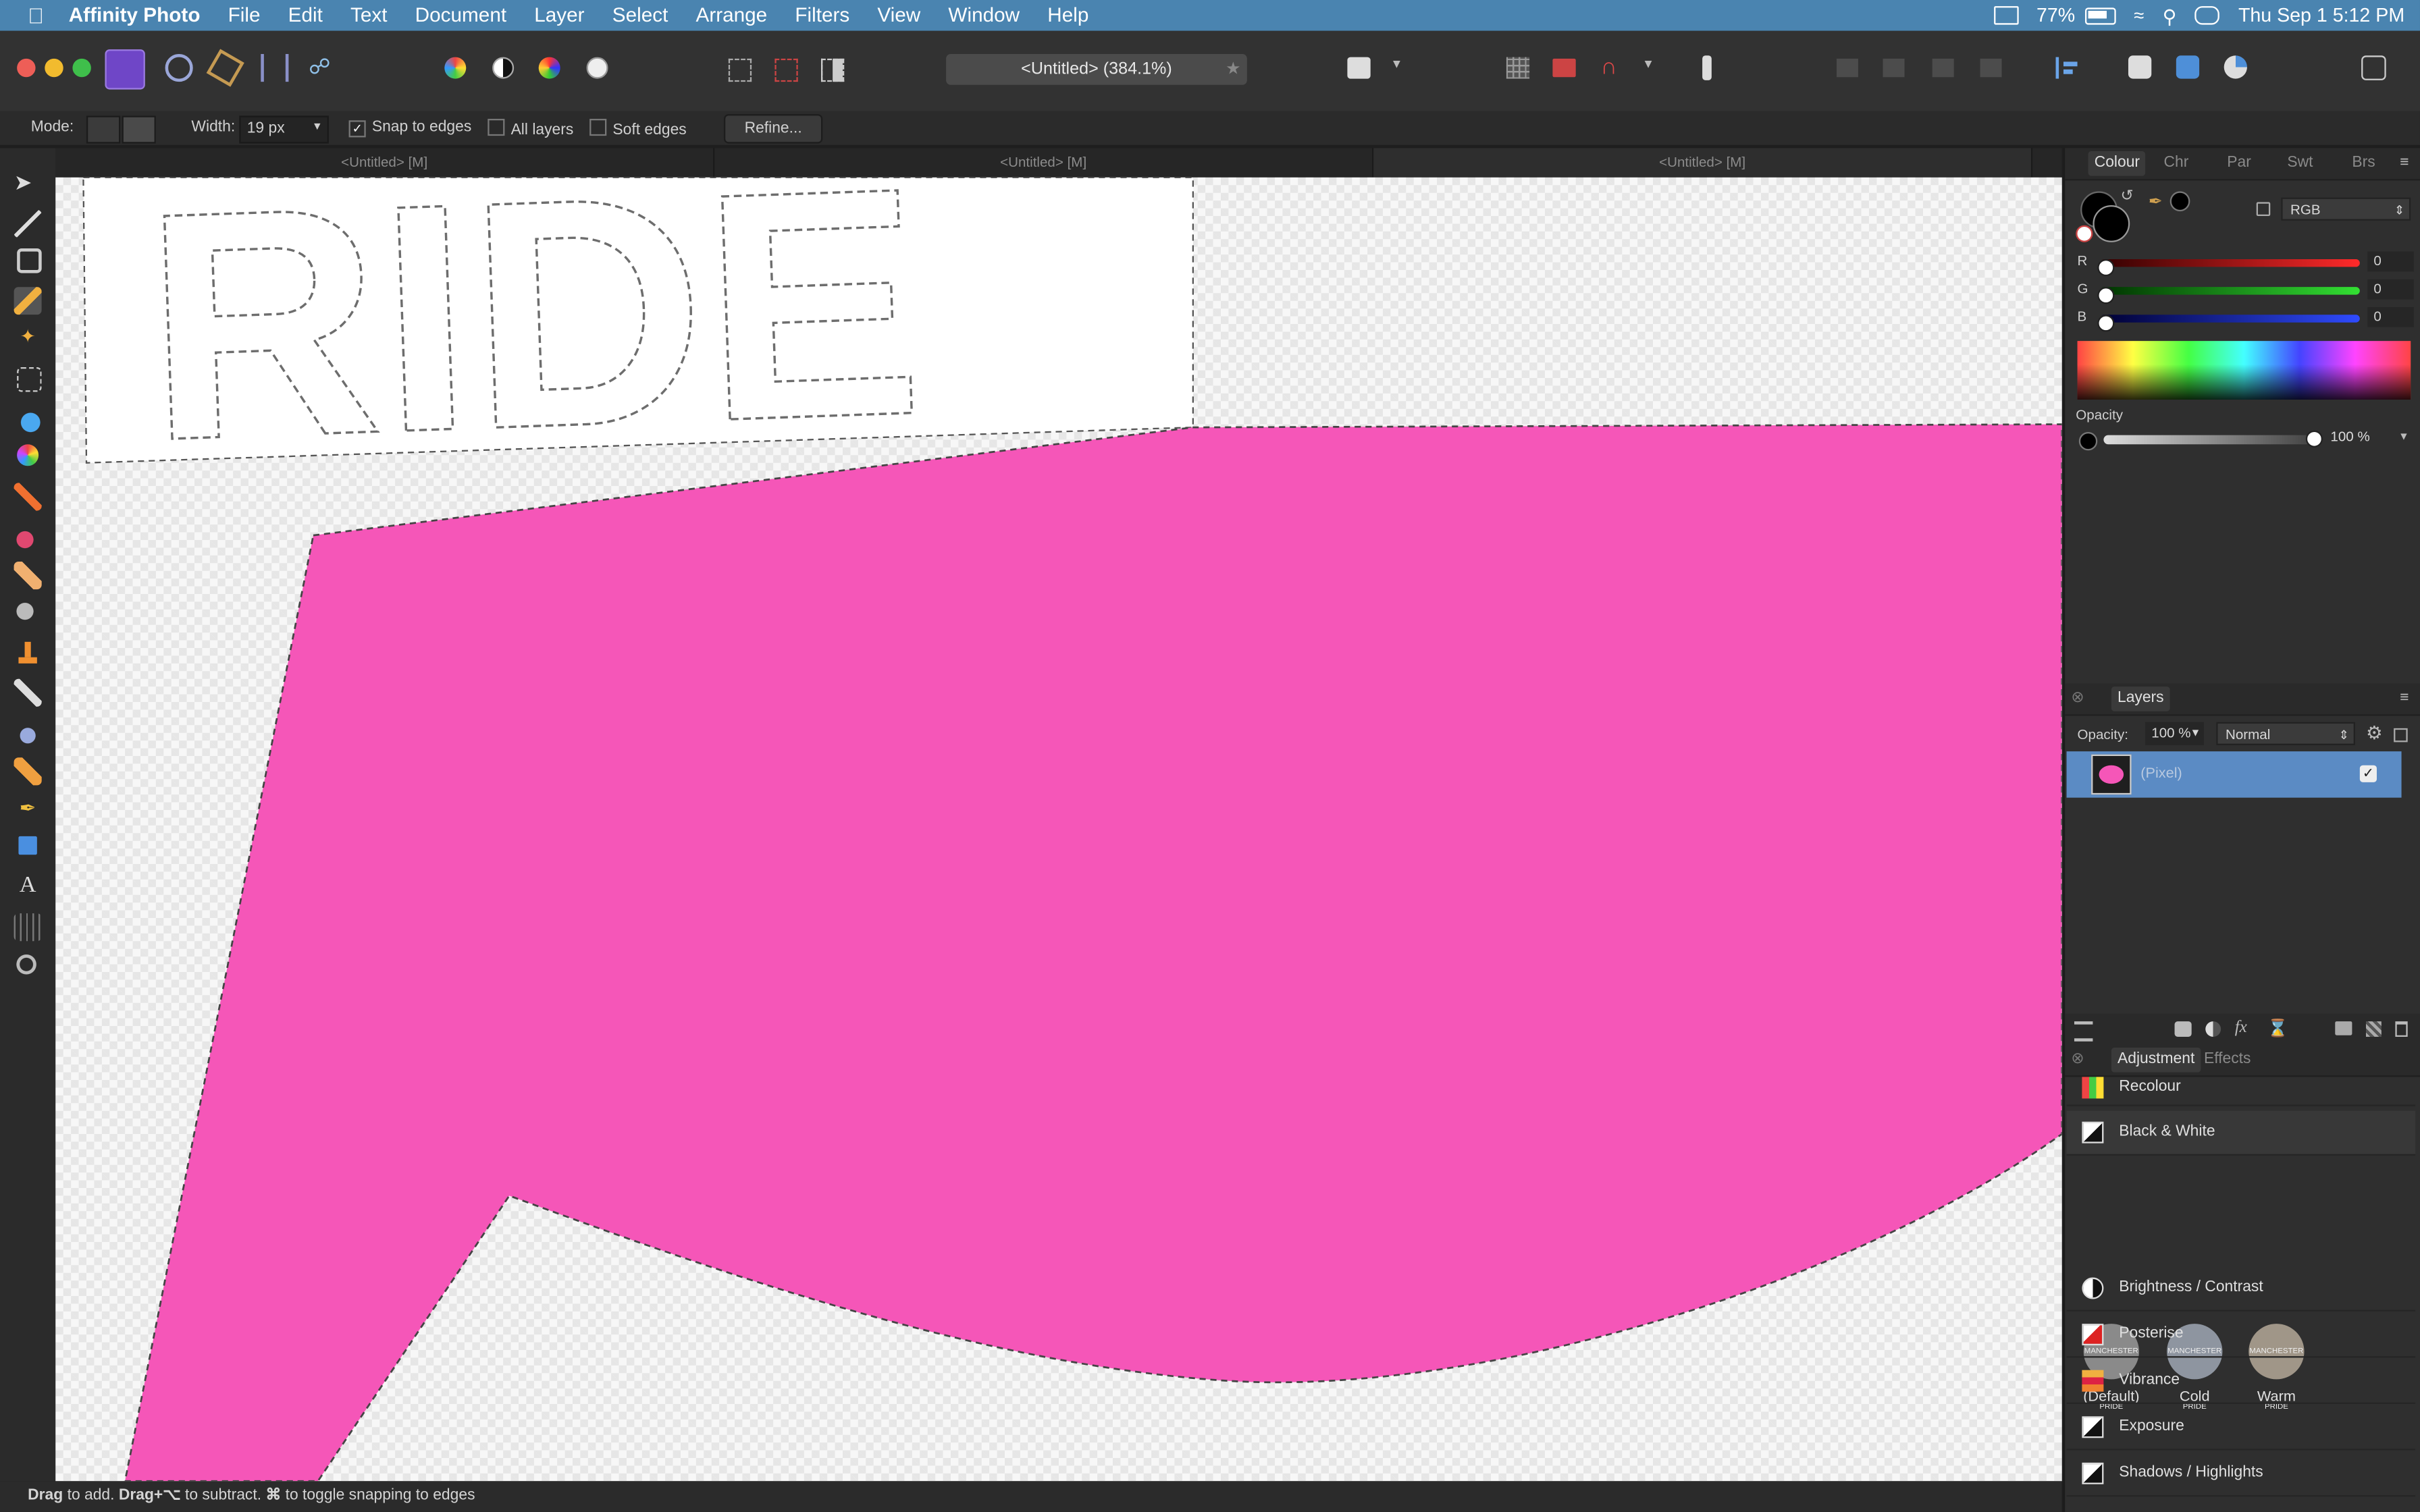 The height and width of the screenshot is (1512, 2420). Describe the element at coordinates (2188, 67) in the screenshot. I see `boolean-subtract-icon` at that location.